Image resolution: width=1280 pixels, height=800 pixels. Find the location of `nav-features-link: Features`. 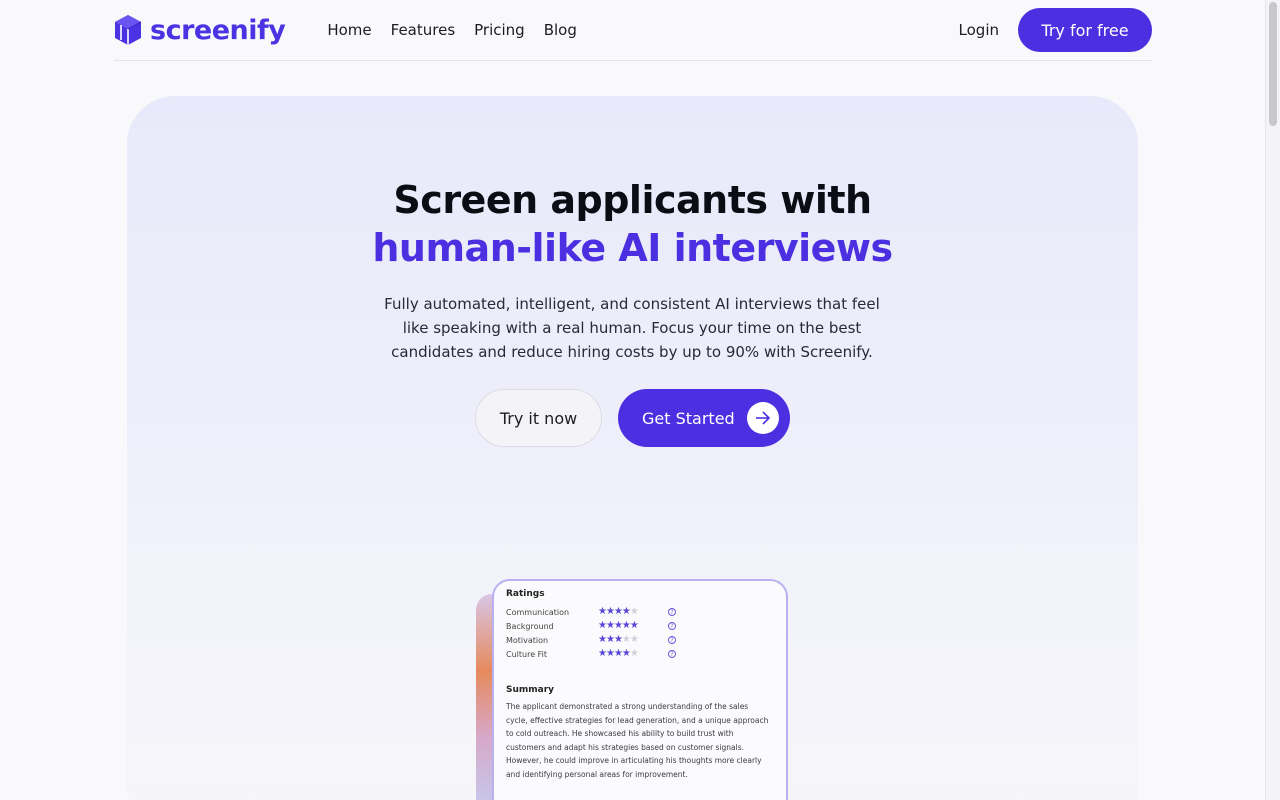

nav-features-link: Features is located at coordinates (423, 30).